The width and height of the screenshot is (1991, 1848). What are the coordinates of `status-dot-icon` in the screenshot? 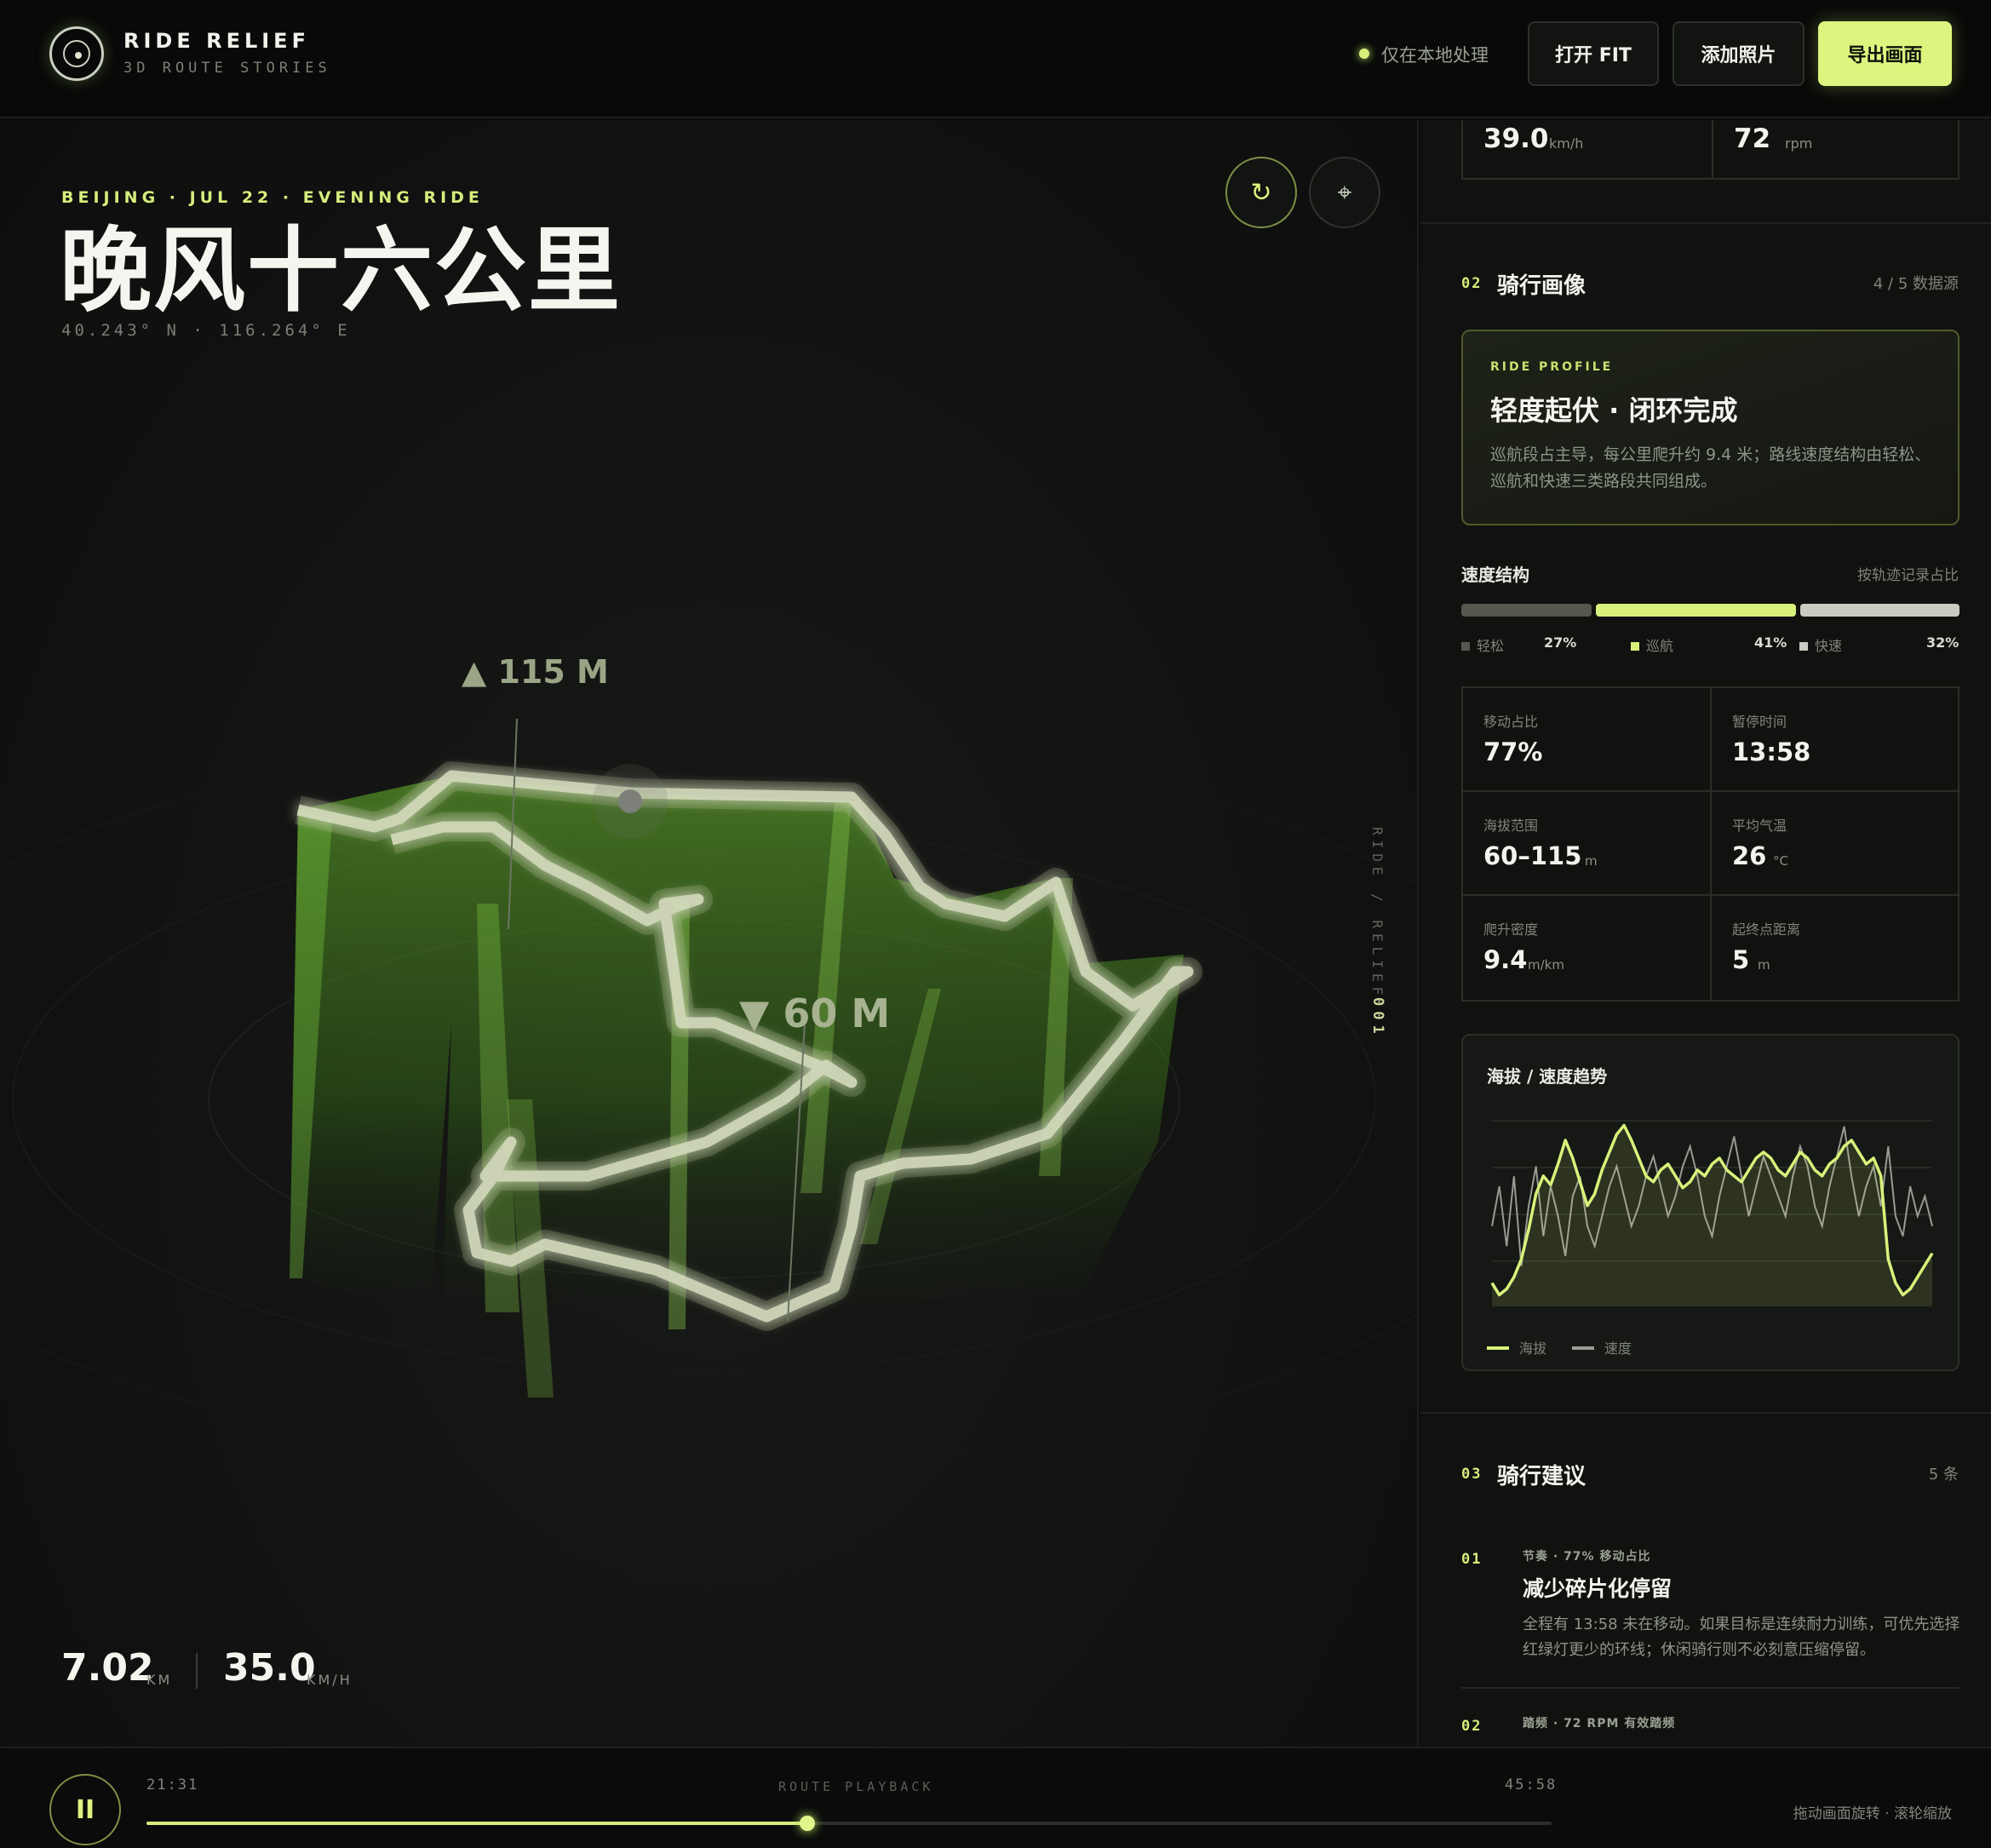 It's located at (1364, 54).